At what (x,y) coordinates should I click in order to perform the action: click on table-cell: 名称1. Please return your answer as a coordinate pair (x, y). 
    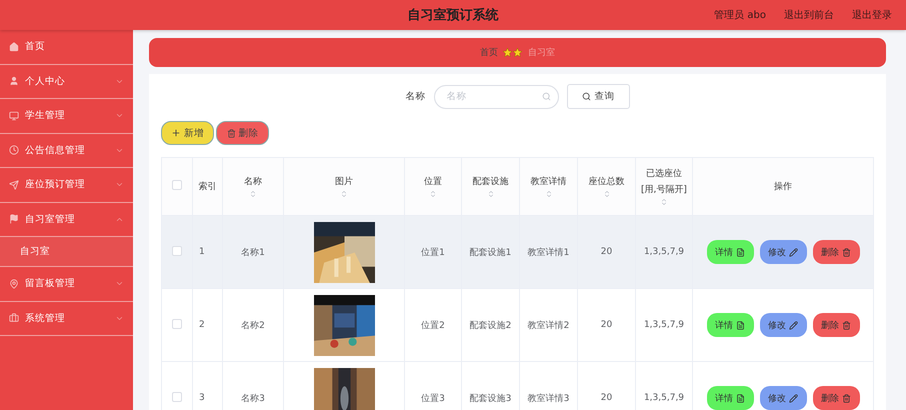
    Looking at the image, I should click on (253, 252).